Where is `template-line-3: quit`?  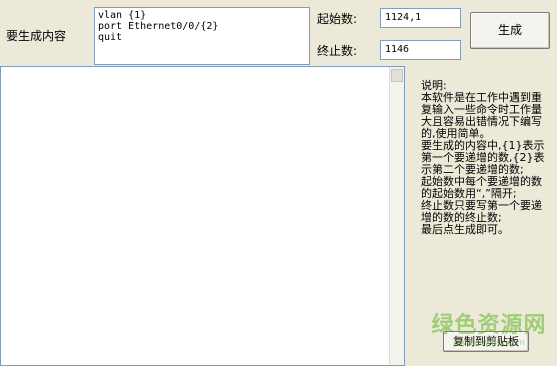
template-line-3: quit is located at coordinates (110, 37).